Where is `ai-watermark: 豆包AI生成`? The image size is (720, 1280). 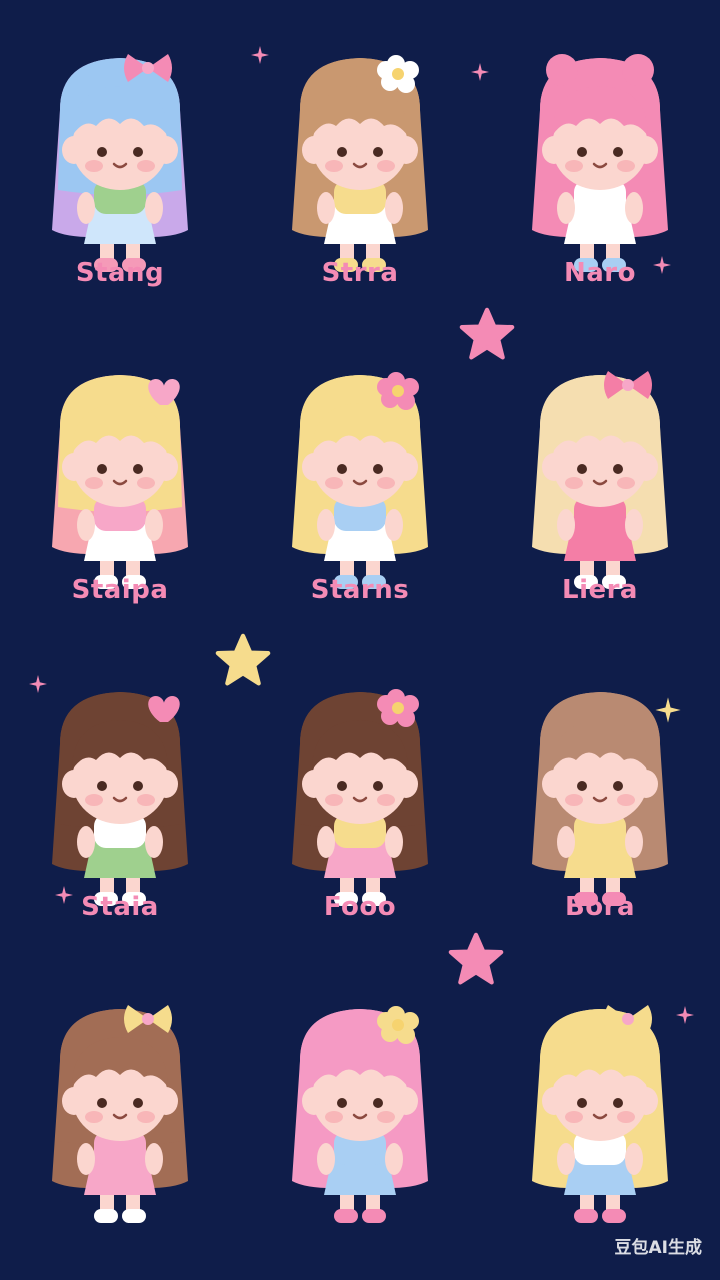
ai-watermark: 豆包AI生成 is located at coordinates (658, 1248).